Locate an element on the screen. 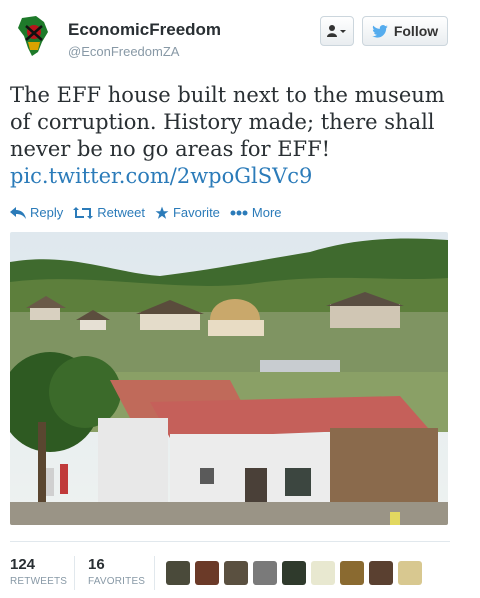 The image size is (480, 598). user-handle: @EconFreedomZA is located at coordinates (123, 51).